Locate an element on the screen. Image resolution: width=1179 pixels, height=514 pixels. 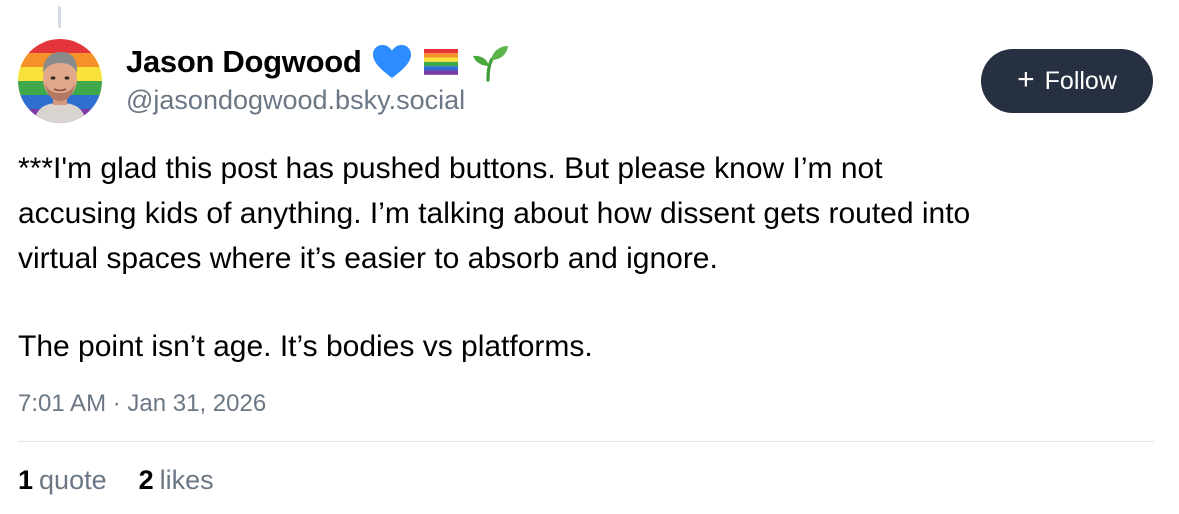
rainbow-flag-icon is located at coordinates (441, 62).